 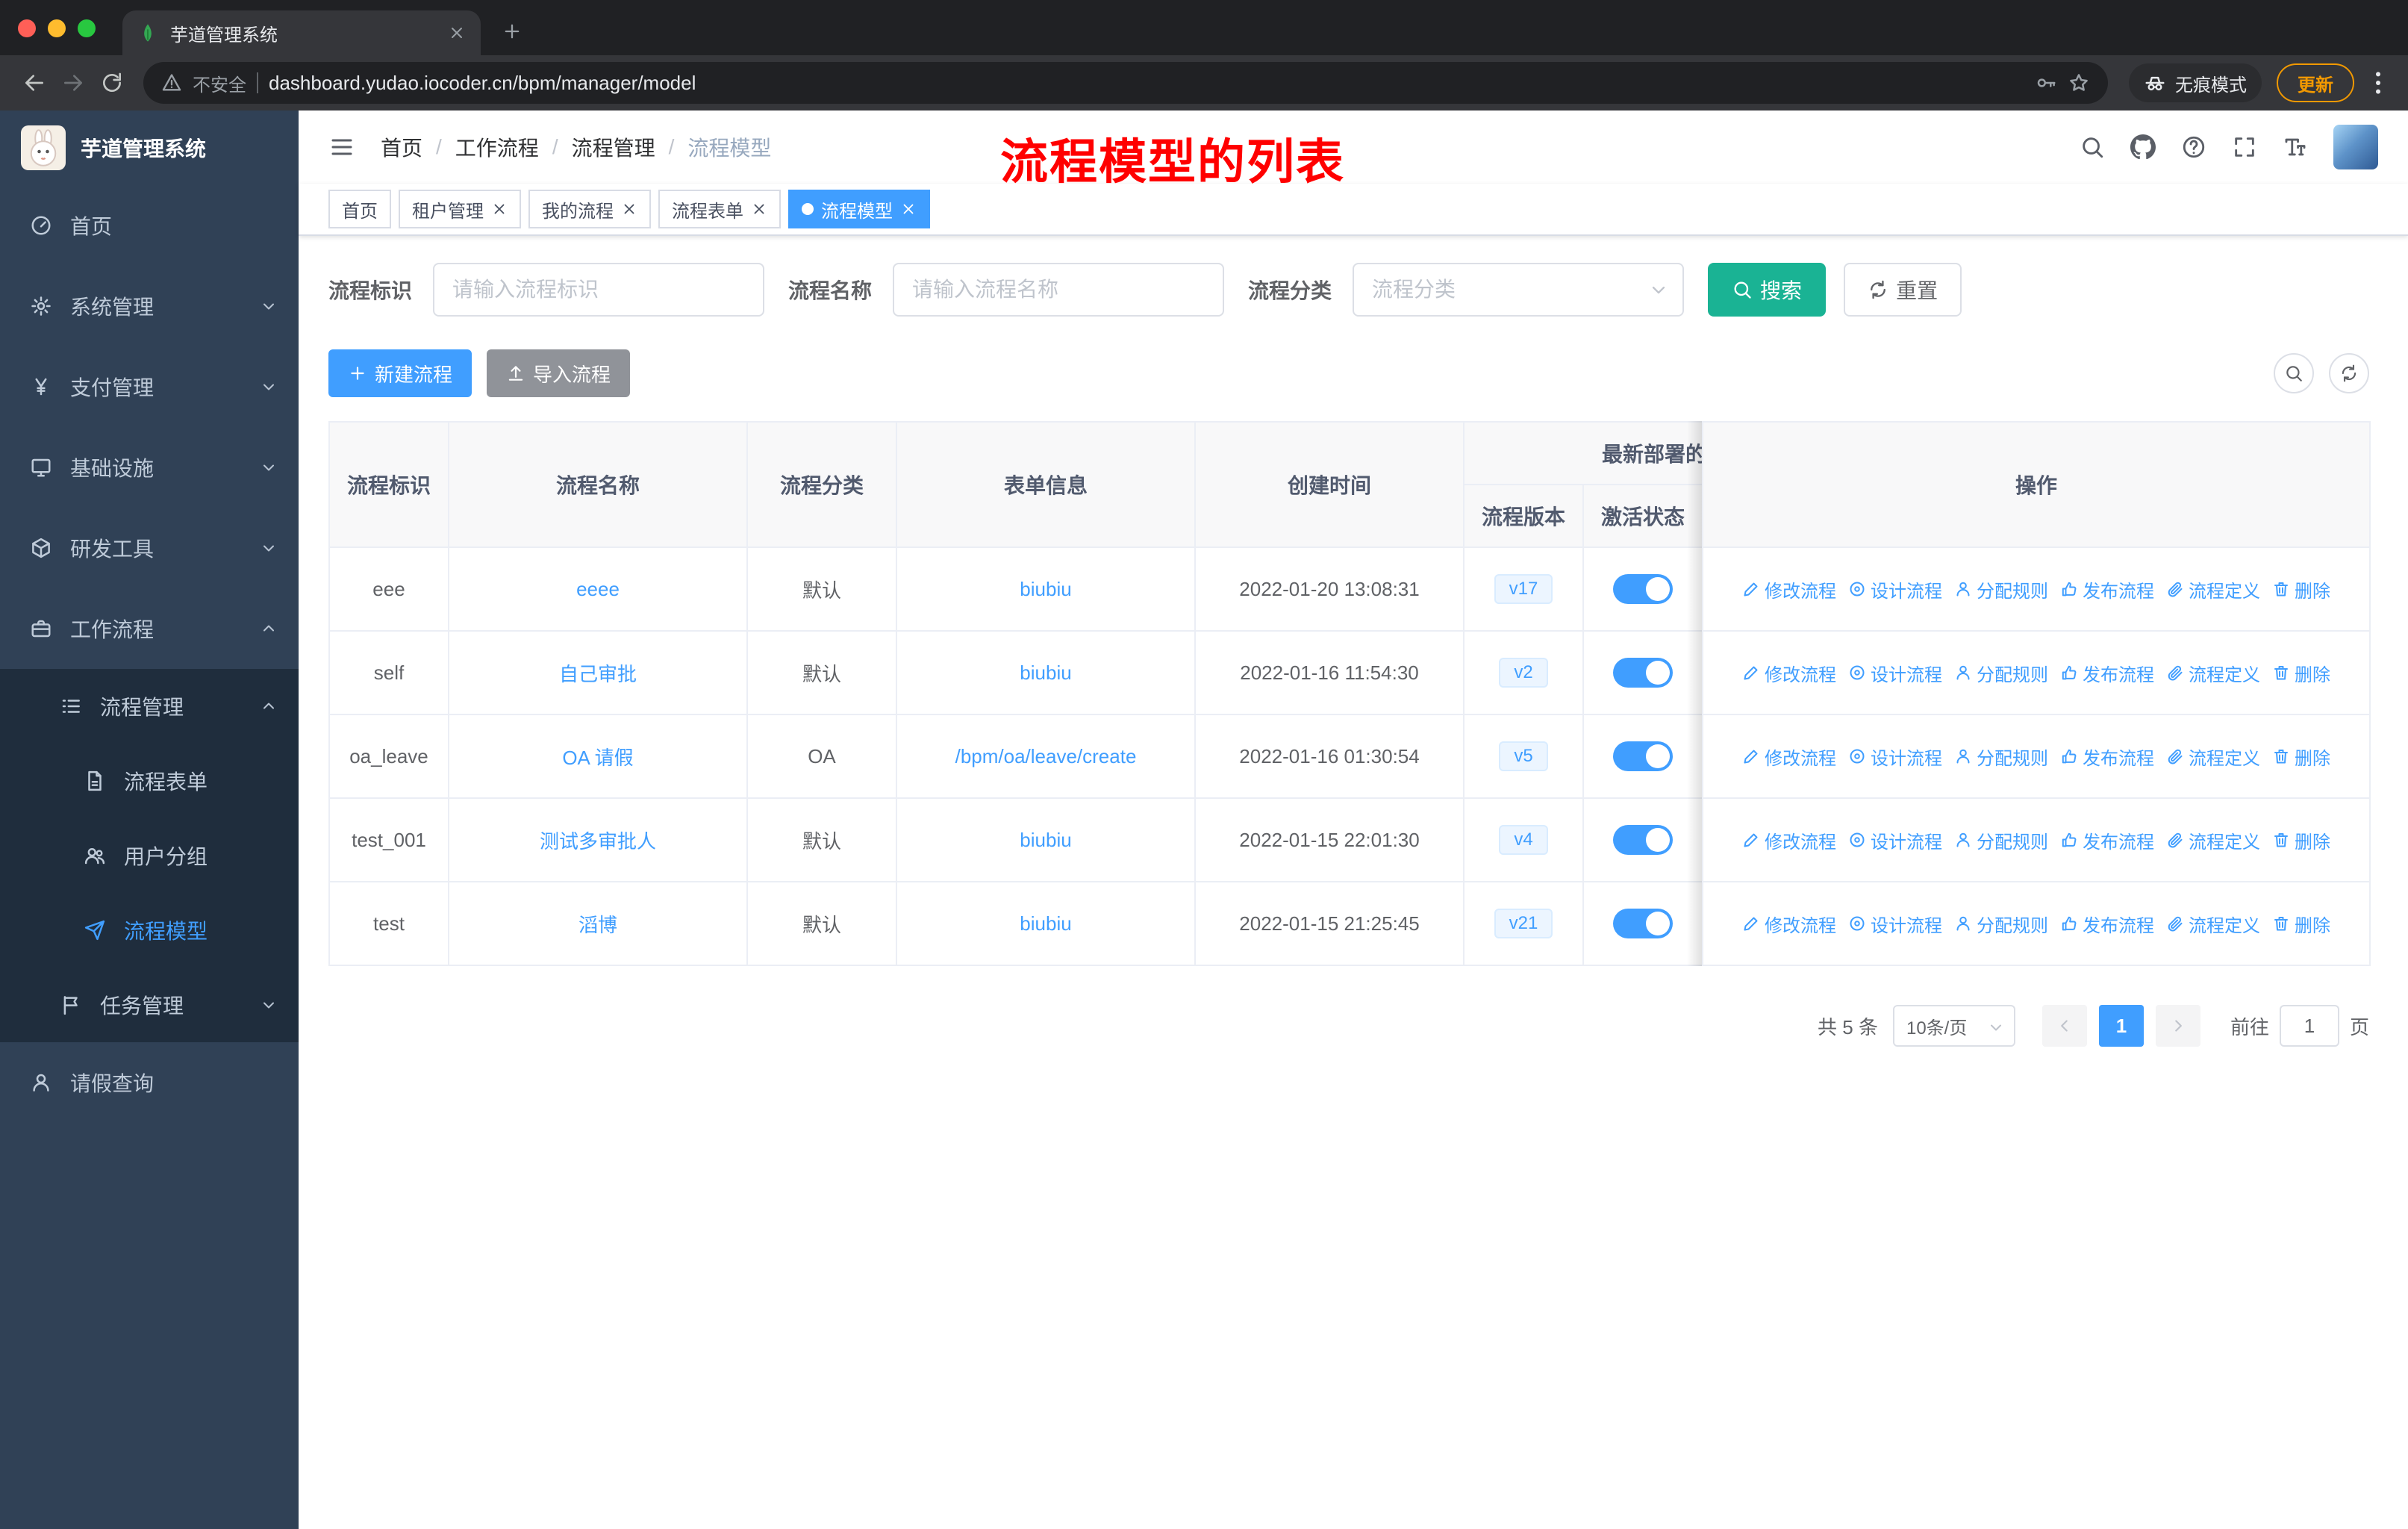 I want to click on user-avatar, so click(x=2355, y=147).